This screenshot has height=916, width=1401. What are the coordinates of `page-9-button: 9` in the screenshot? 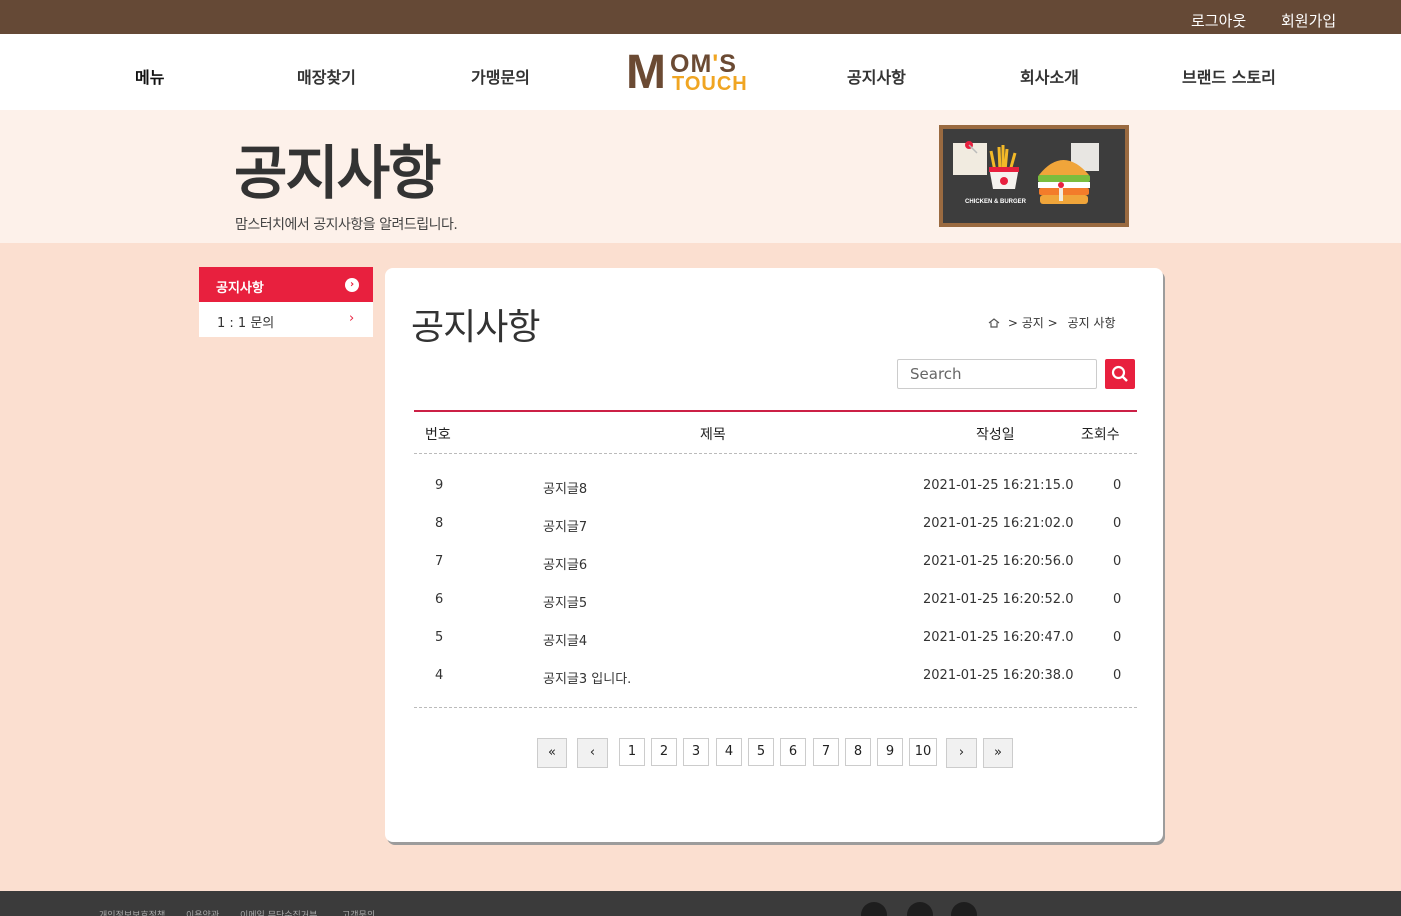 It's located at (890, 752).